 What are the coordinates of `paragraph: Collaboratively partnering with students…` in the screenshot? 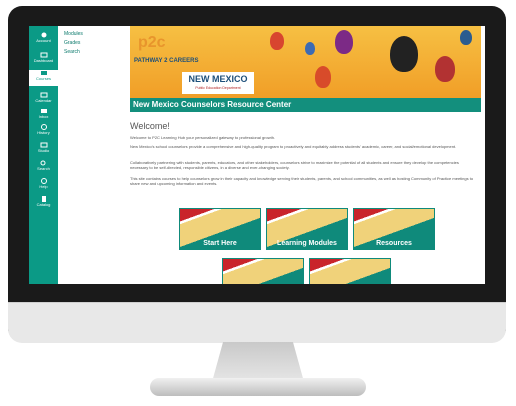 It's located at (294, 165).